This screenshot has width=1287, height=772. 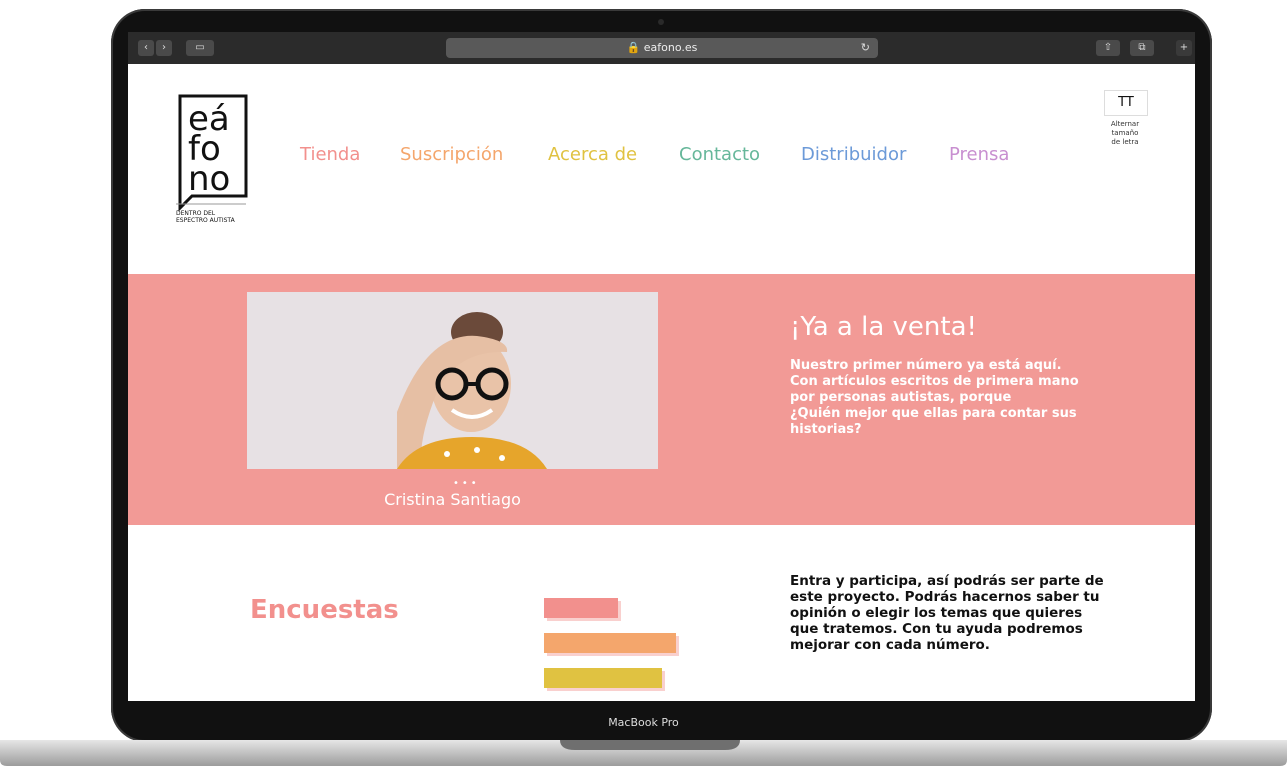 What do you see at coordinates (146, 48) in the screenshot?
I see `back-button: ‹` at bounding box center [146, 48].